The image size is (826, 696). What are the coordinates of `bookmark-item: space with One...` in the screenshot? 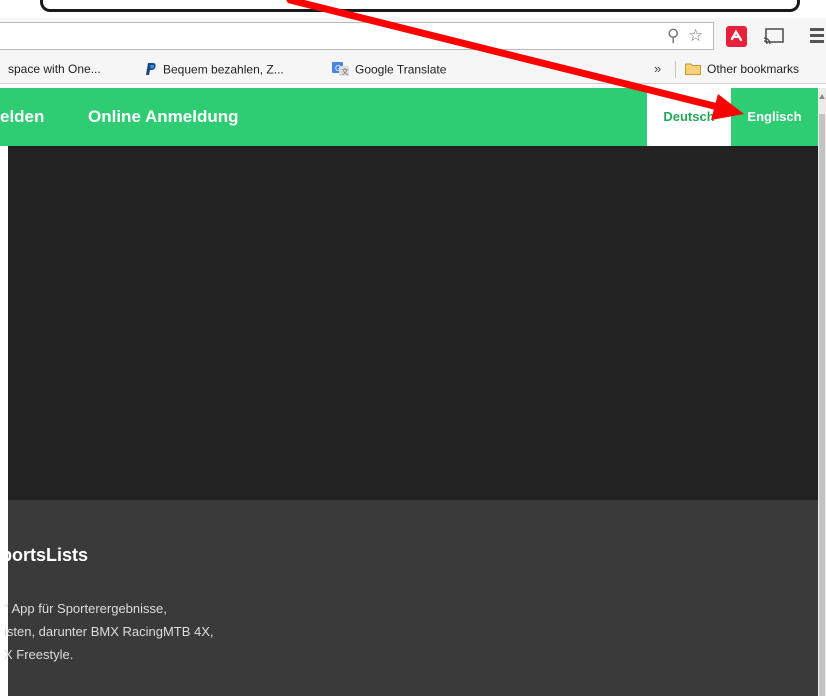 It's located at (54, 69).